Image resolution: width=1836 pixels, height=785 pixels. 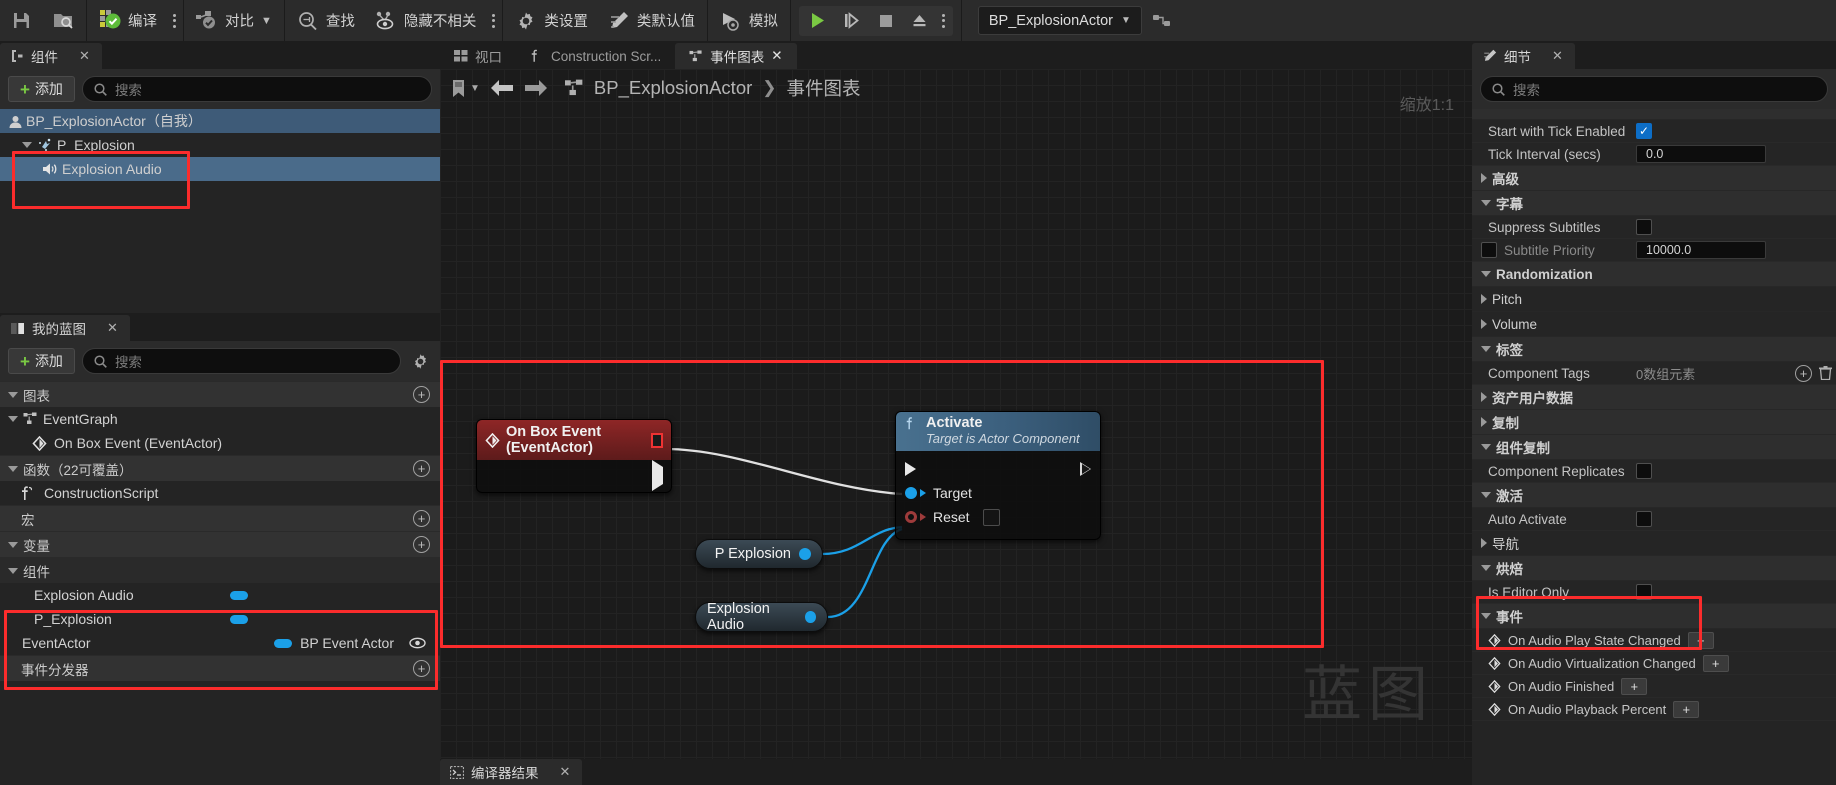 I want to click on number-field: 10000.0, so click(x=1701, y=250).